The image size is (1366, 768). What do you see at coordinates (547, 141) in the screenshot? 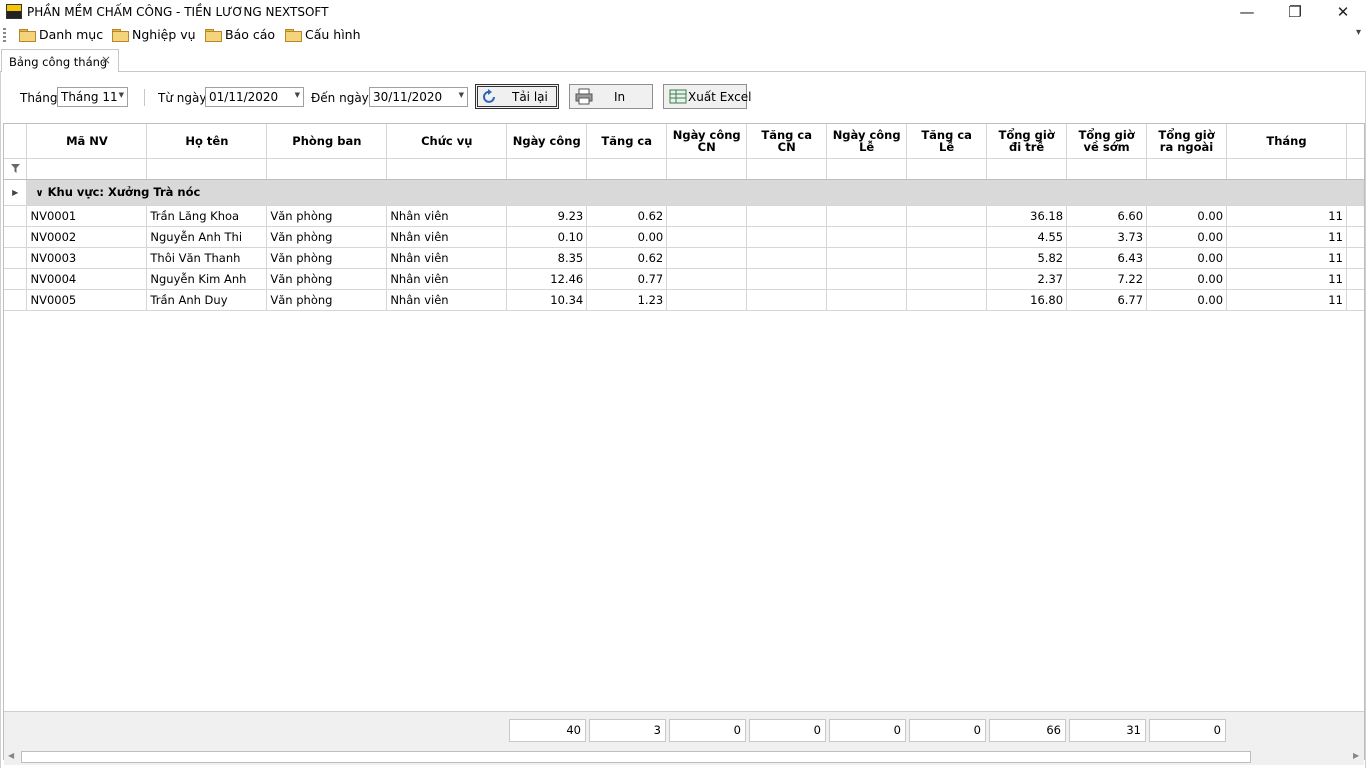
I see `column-header: Ngày công` at bounding box center [547, 141].